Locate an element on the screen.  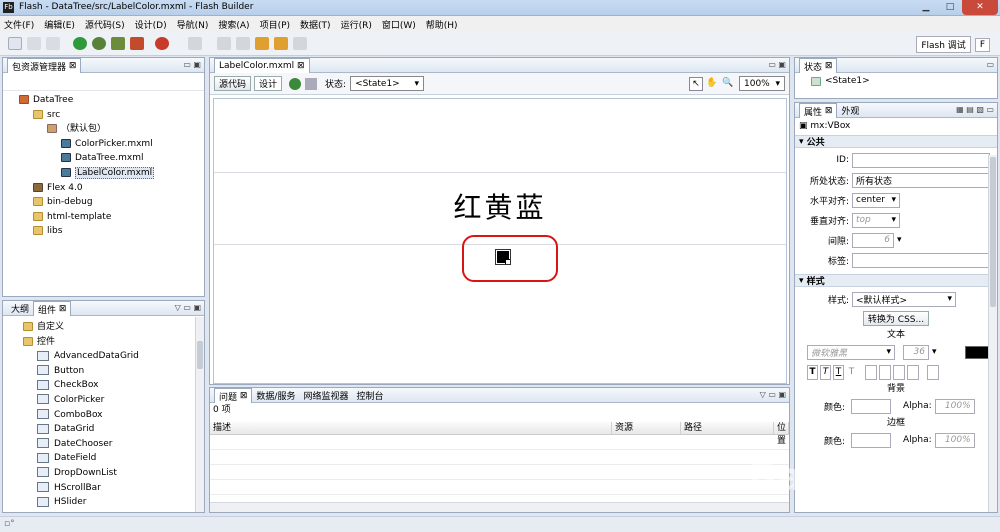
align-center-button is located at coordinates (885, 372).